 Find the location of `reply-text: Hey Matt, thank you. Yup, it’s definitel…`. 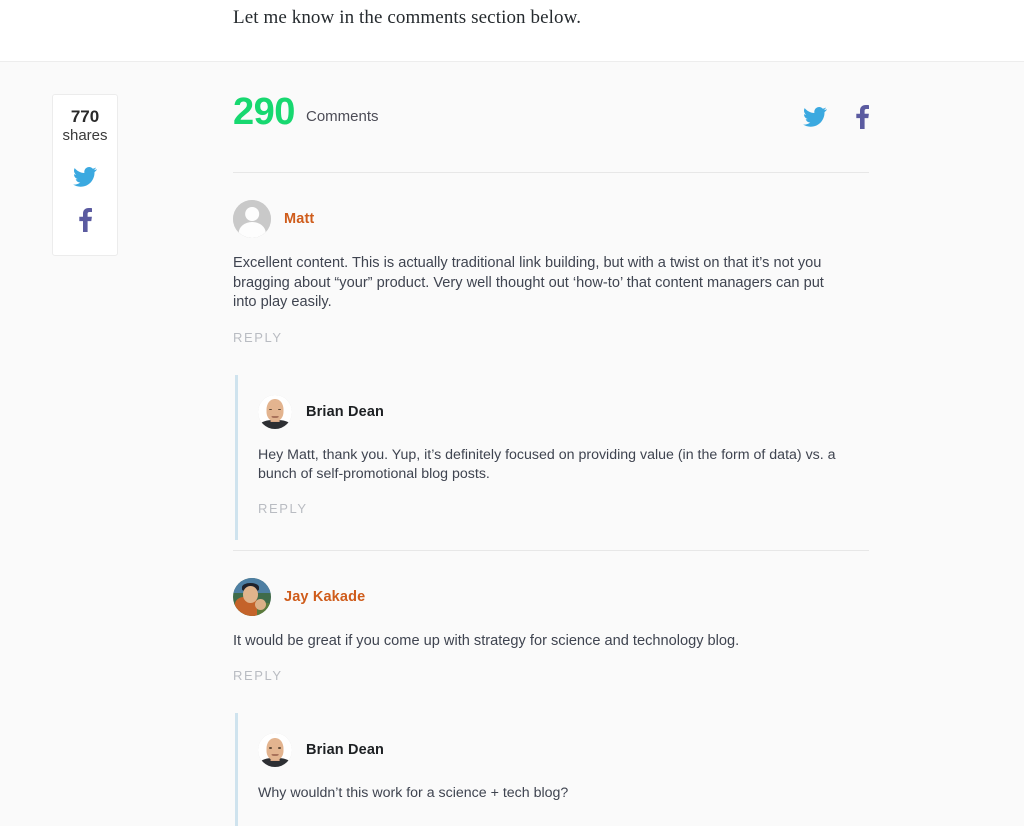

reply-text: Hey Matt, thank you. Yup, it’s definitel… is located at coordinates (547, 464).